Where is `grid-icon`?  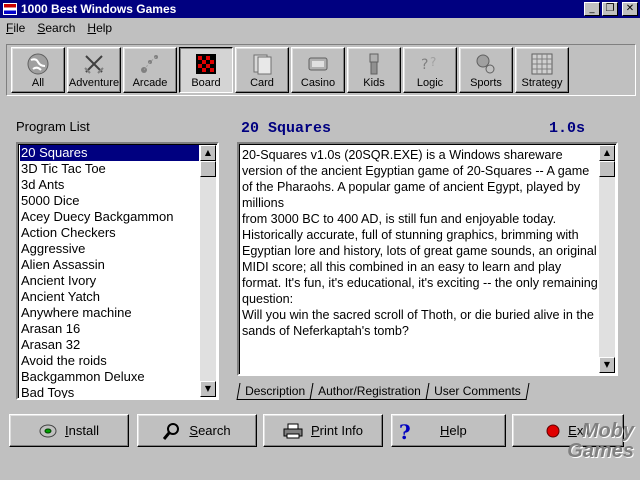 grid-icon is located at coordinates (542, 64).